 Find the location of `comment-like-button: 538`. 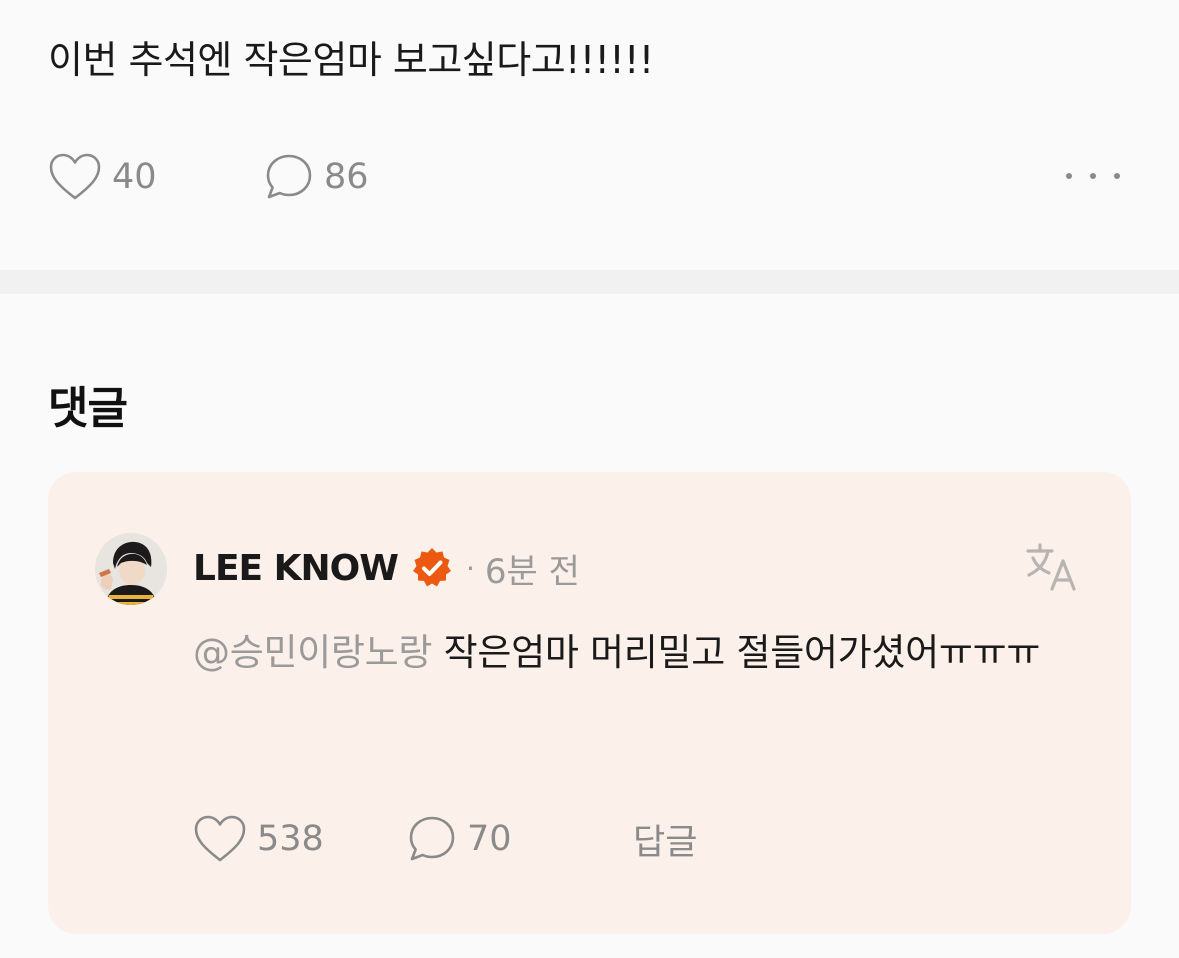

comment-like-button: 538 is located at coordinates (258, 839).